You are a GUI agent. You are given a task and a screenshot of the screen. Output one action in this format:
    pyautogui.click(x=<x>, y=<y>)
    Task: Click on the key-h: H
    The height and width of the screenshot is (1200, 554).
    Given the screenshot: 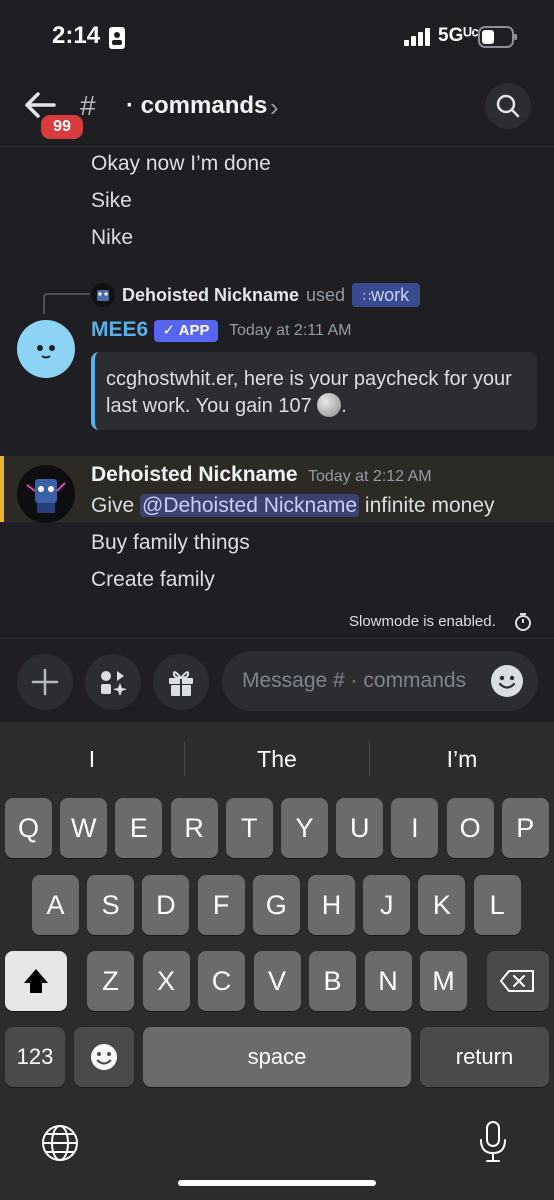 What is the action you would take?
    pyautogui.click(x=331, y=905)
    